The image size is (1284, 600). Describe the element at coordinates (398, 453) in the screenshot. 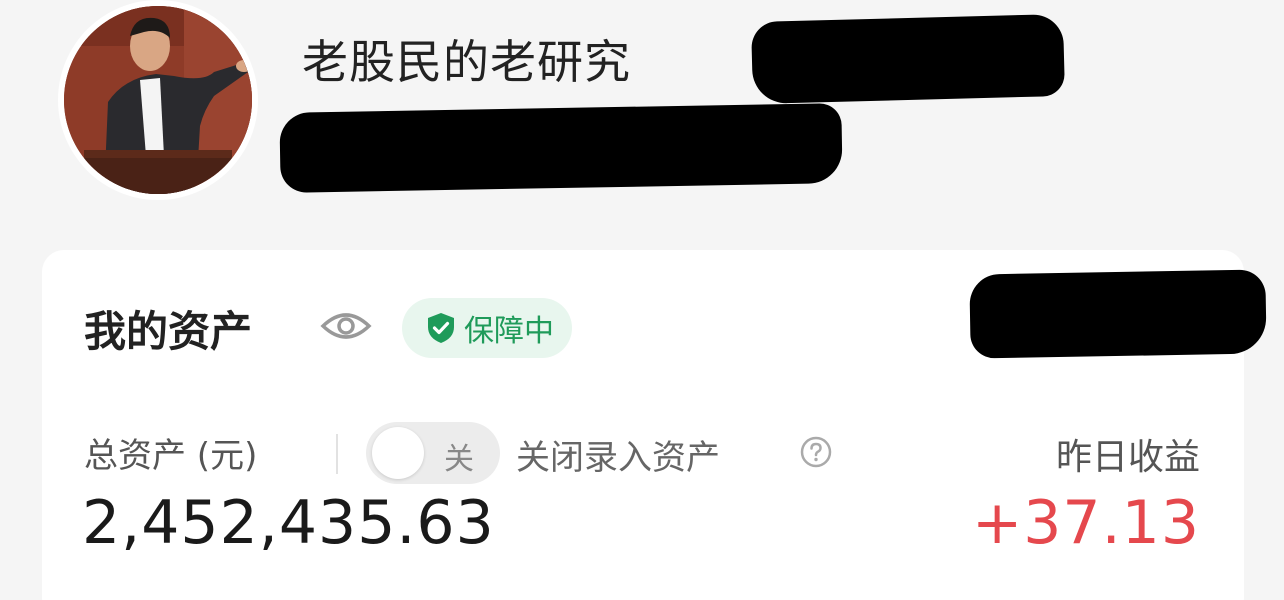

I see `toggle-knob` at that location.